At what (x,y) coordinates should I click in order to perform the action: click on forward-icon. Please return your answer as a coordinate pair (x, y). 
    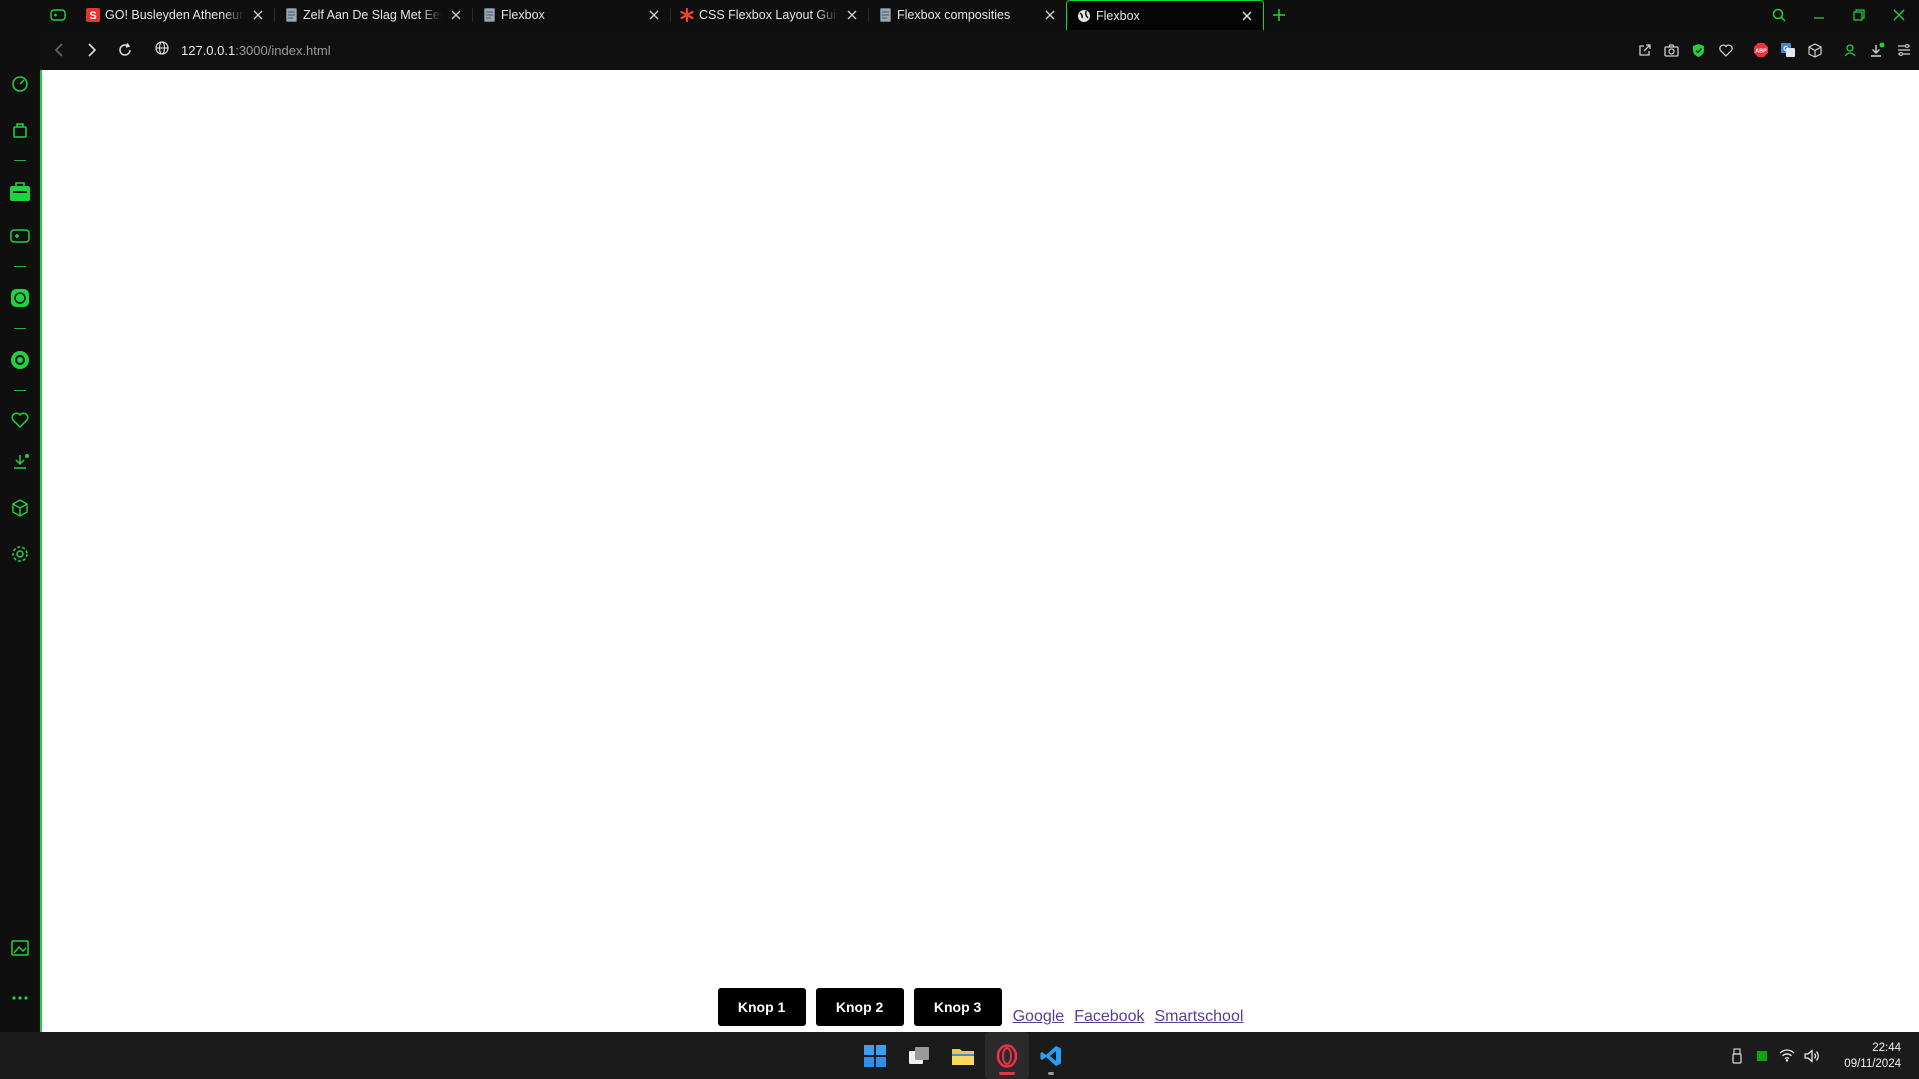
    Looking at the image, I should click on (91, 50).